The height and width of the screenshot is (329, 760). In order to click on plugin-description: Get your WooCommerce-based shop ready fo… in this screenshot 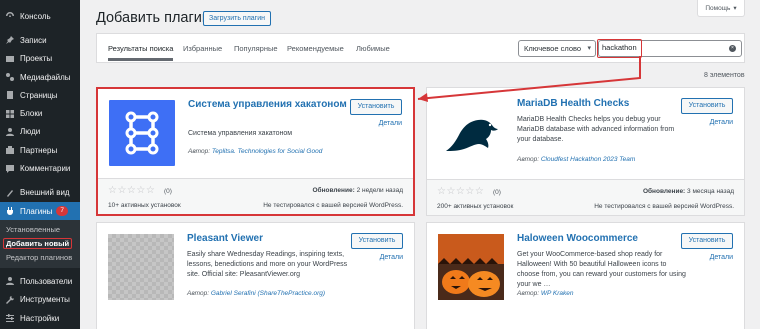, I will do `click(601, 269)`.